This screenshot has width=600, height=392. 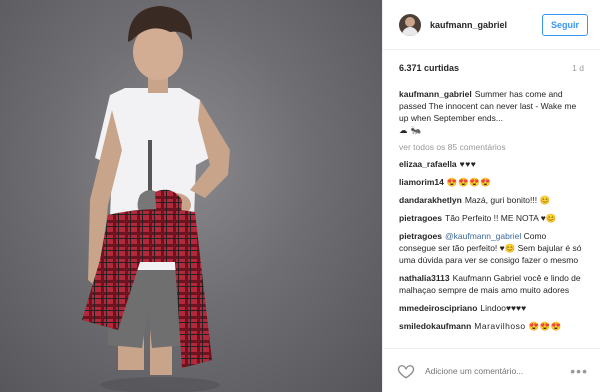 I want to click on likes-count: 6.371 curtidas, so click(x=429, y=68).